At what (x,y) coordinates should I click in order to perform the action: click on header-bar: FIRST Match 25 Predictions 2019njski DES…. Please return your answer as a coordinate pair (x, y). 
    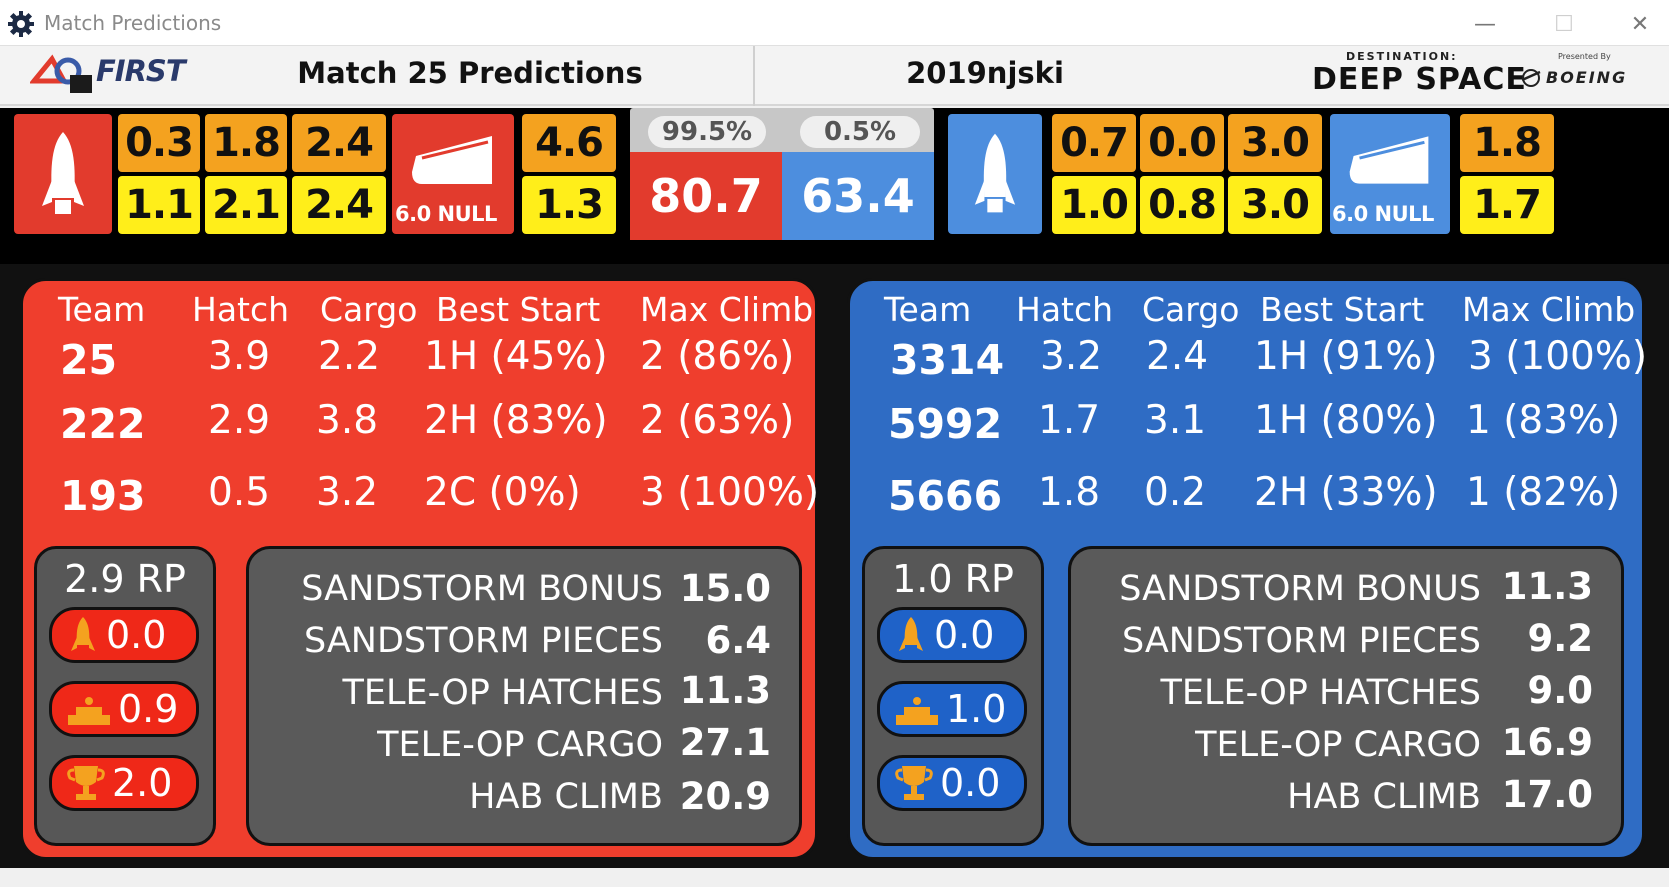
    Looking at the image, I should click on (834, 76).